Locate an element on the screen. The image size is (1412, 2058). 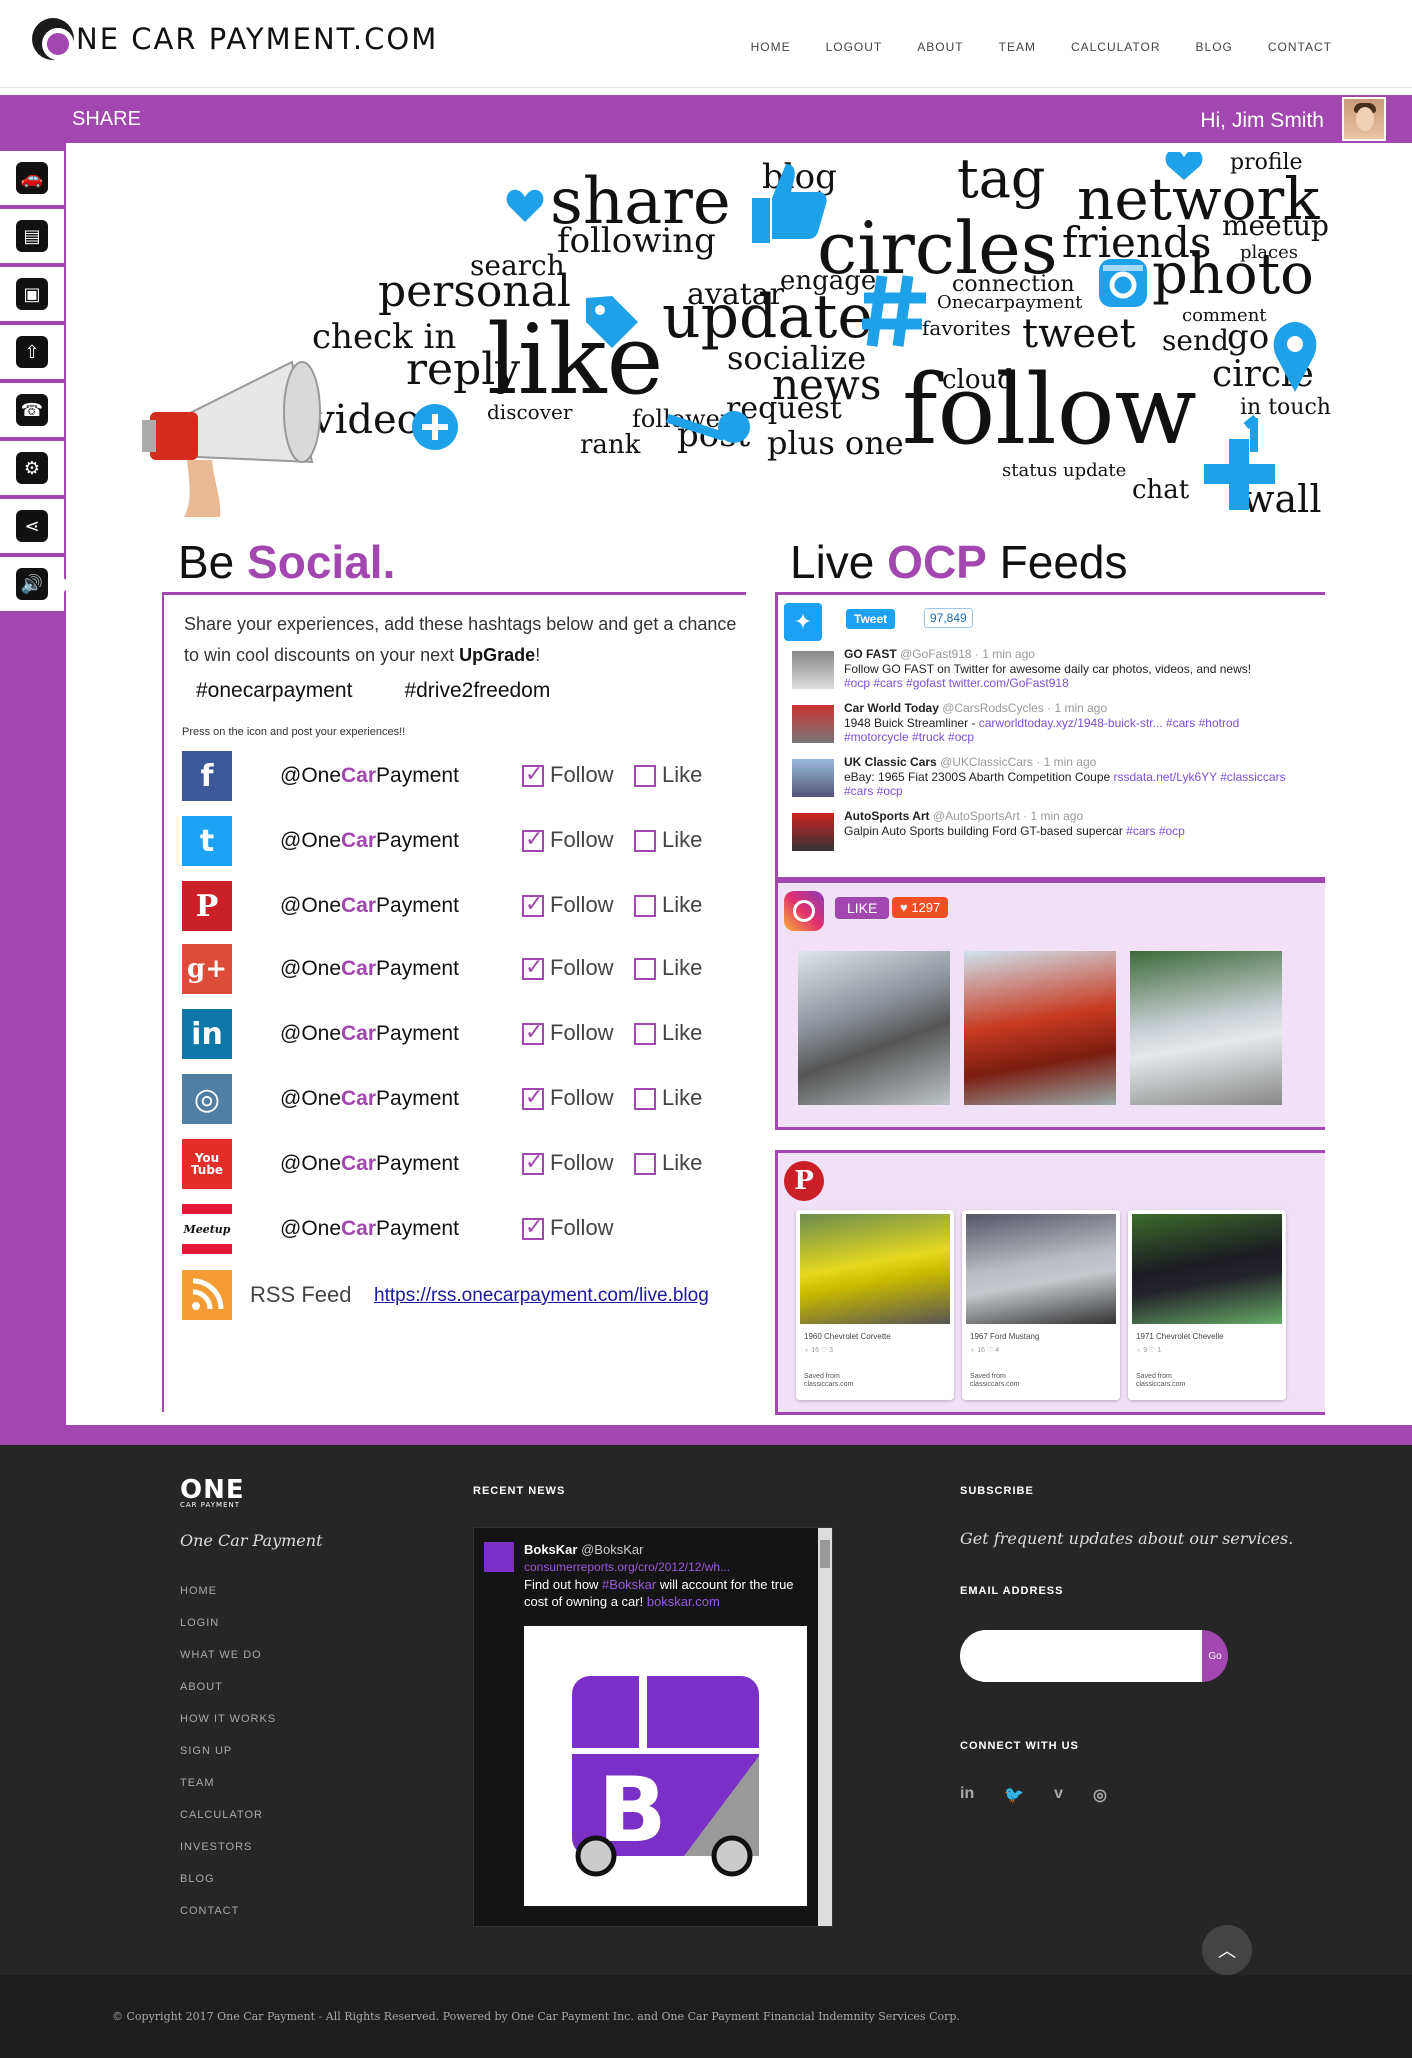
footer-link-investors: INVESTORS is located at coordinates (228, 1857).